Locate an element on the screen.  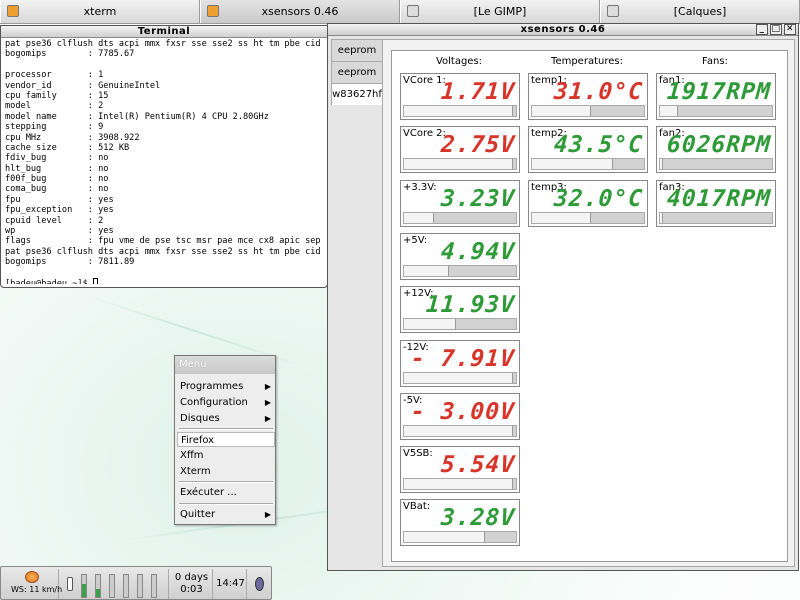
menu-item: Firefox is located at coordinates (226, 439).